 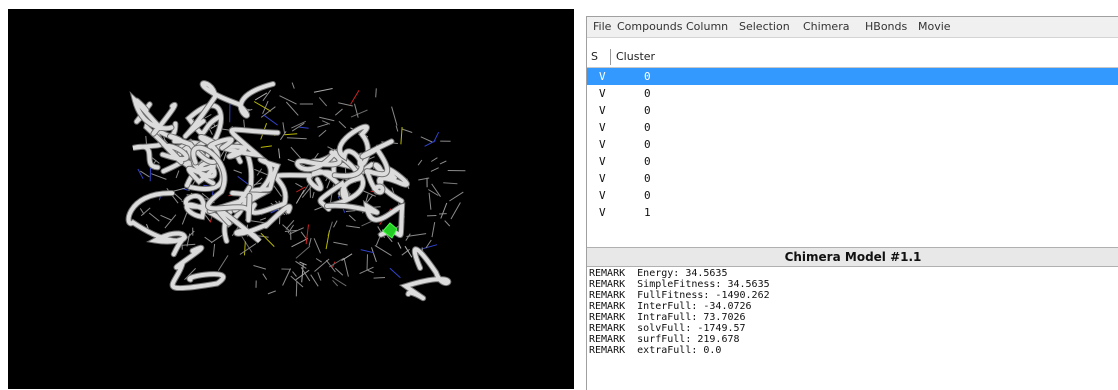 I want to click on remark-line: REMARK extraFull: 0.0, so click(x=853, y=350).